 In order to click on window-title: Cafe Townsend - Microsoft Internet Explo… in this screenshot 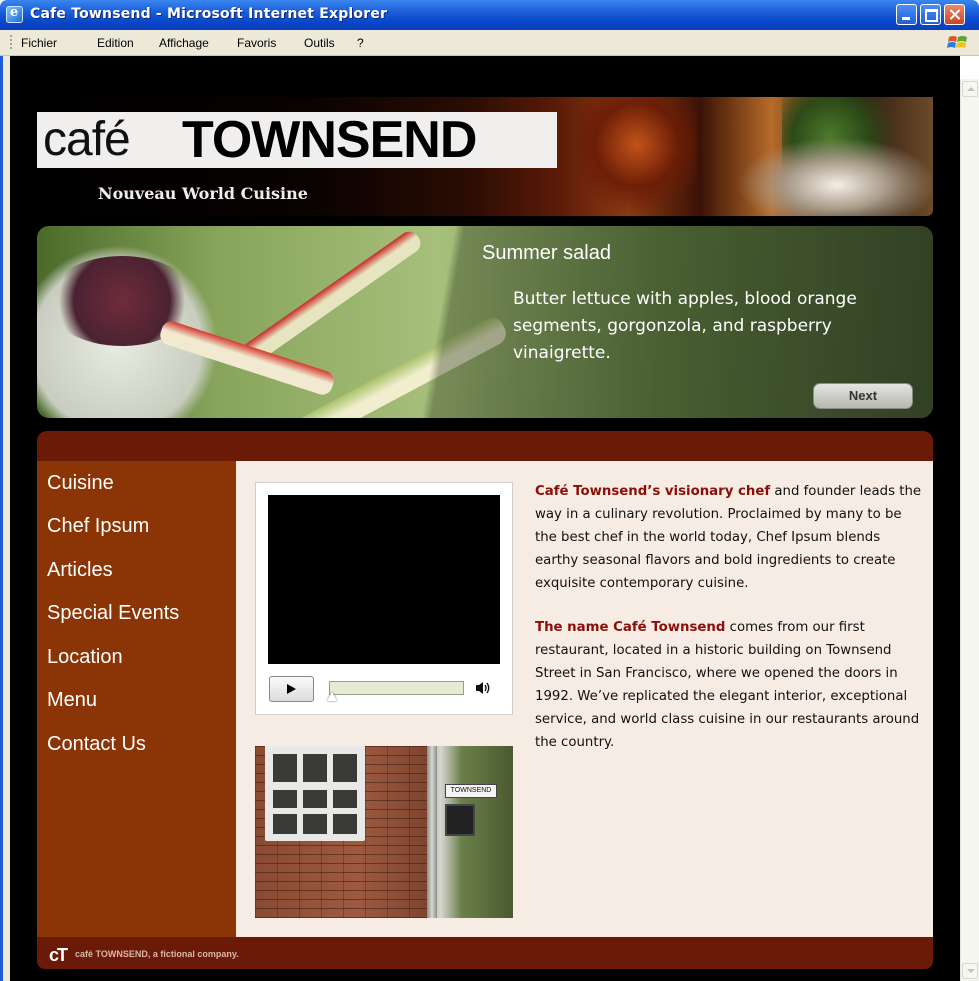, I will do `click(209, 14)`.